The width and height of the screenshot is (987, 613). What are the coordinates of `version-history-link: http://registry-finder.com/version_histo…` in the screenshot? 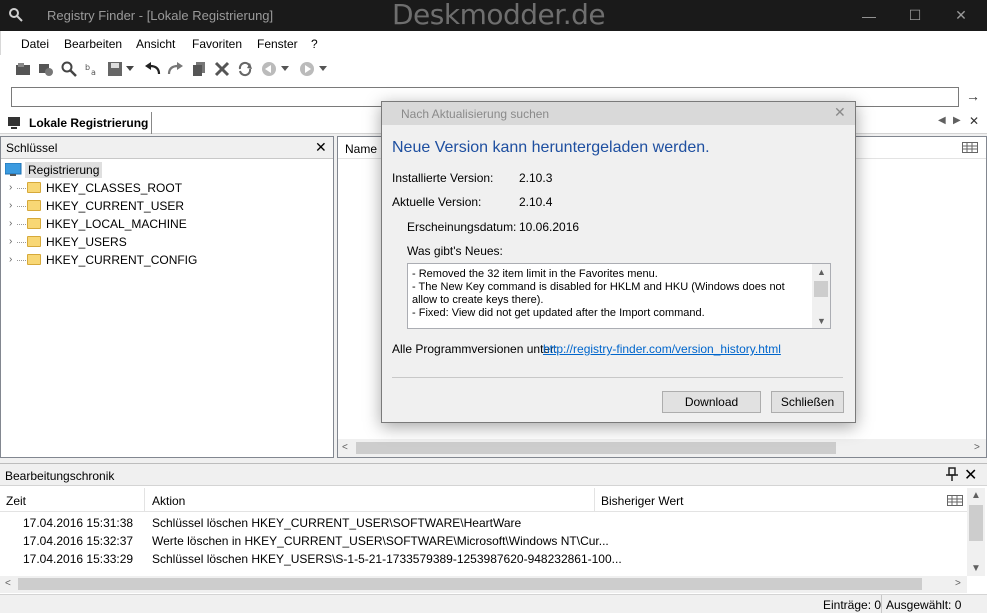 It's located at (662, 349).